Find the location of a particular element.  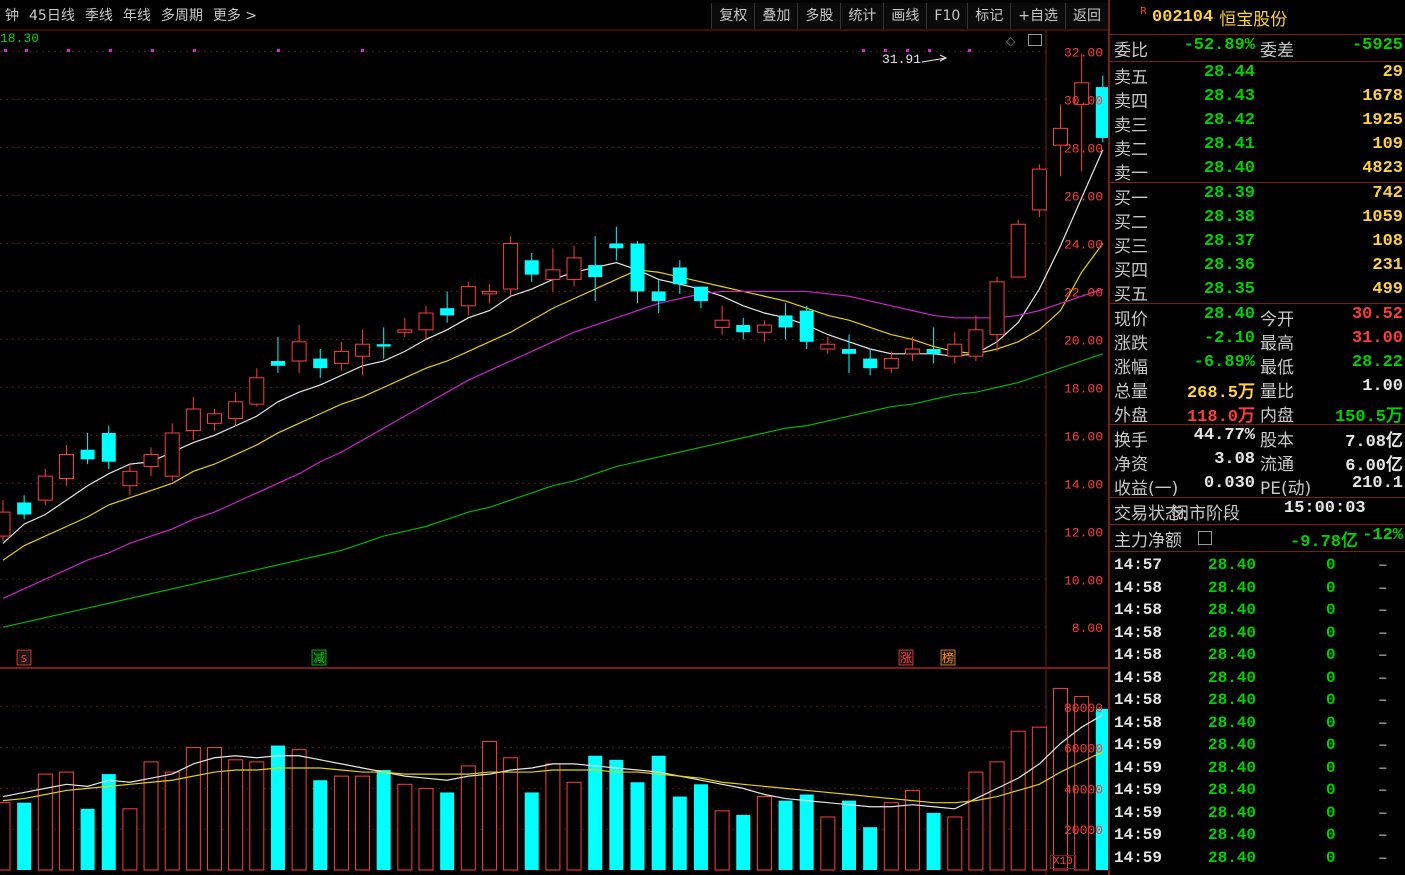

ask-price: 28.41 is located at coordinates (1229, 144).